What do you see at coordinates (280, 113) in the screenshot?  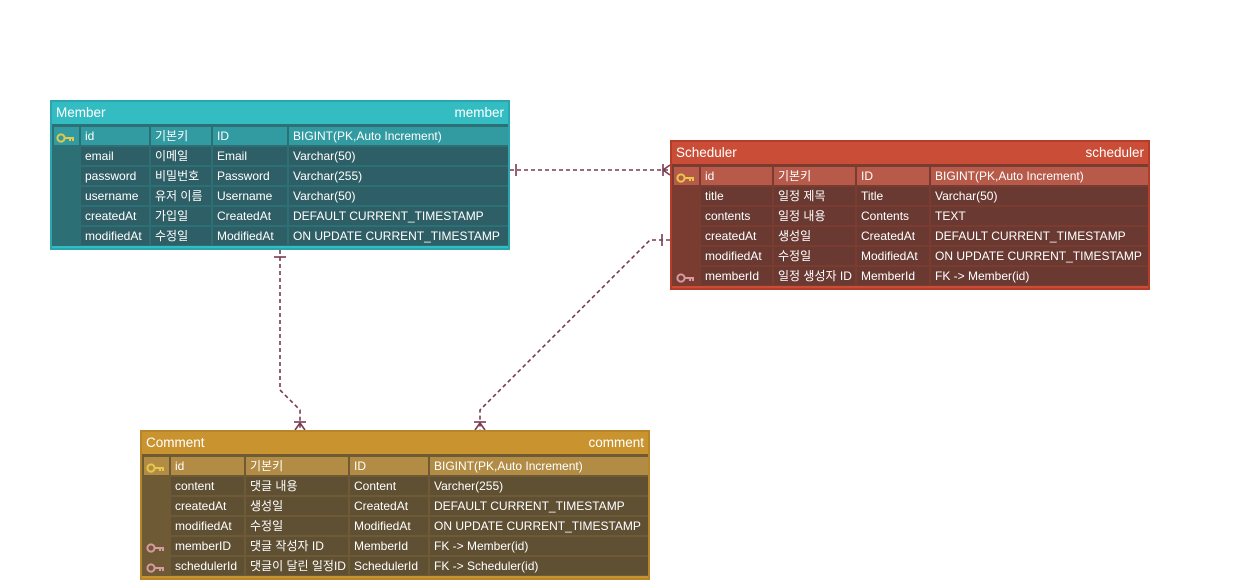 I see `member-table-header: Member member` at bounding box center [280, 113].